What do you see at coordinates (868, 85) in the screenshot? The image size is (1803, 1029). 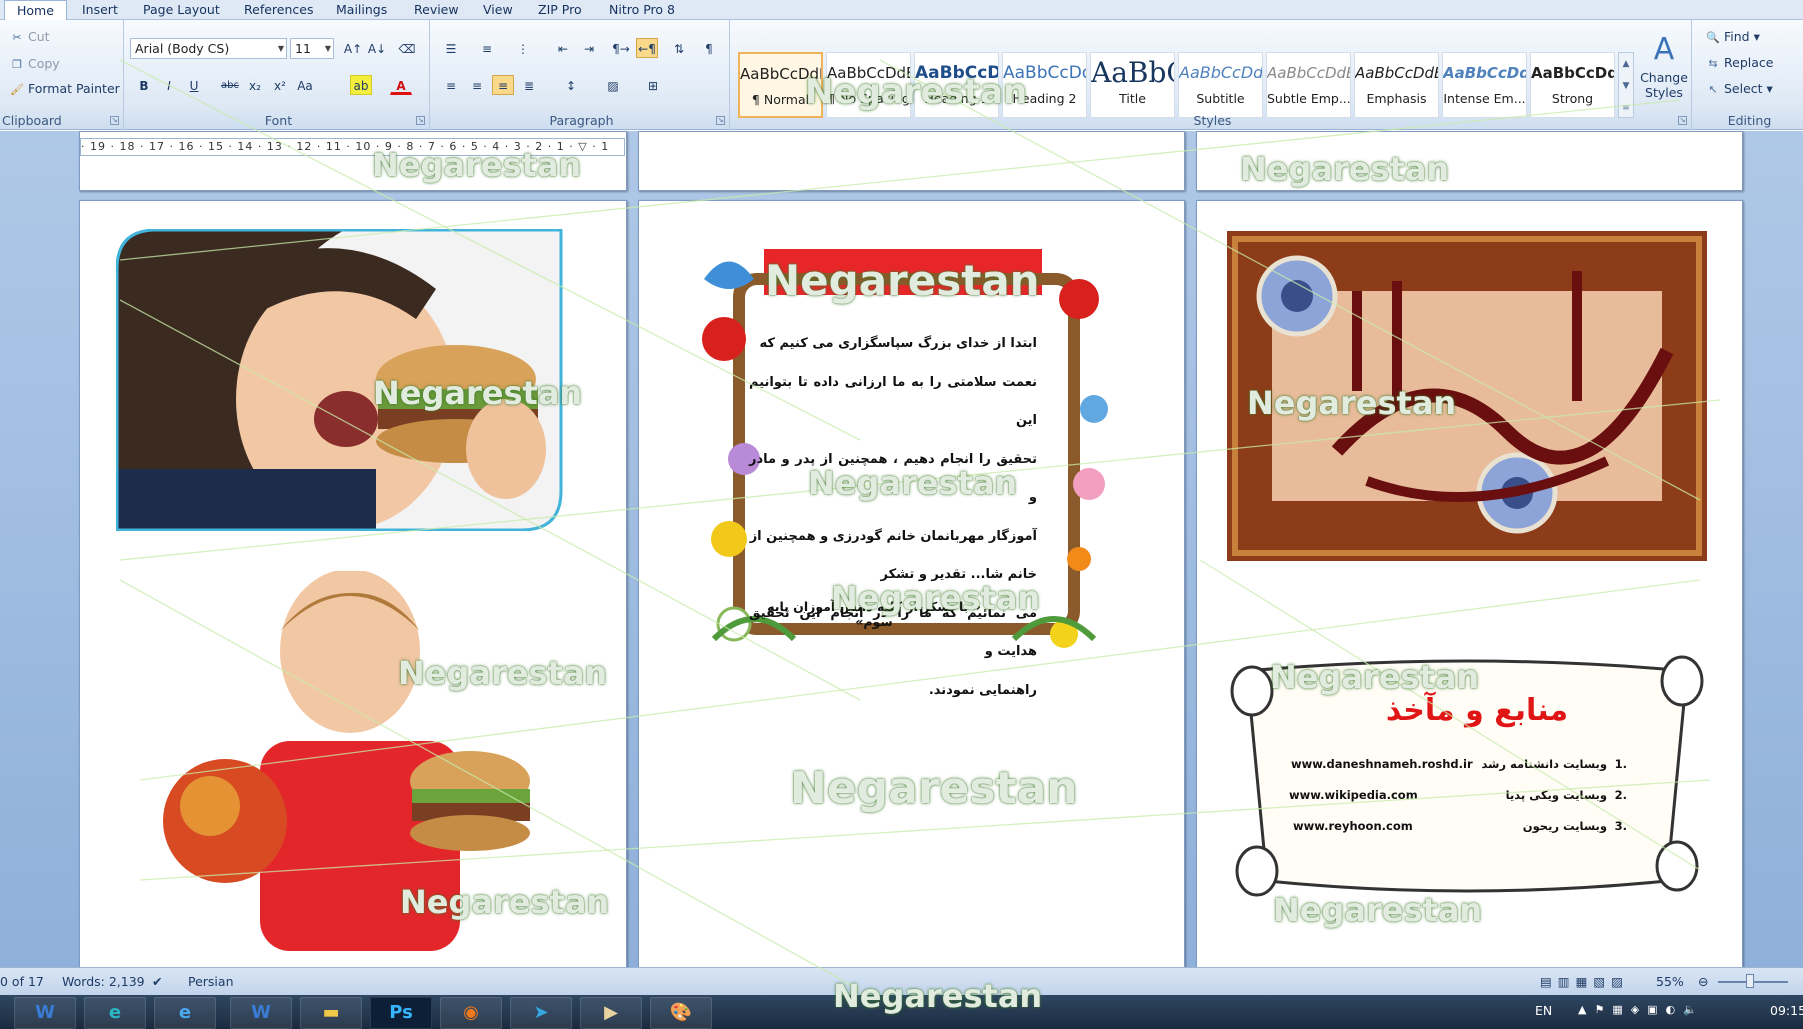 I see `style-no-spacing: AaBbCcDdEe¶ No Spacing` at bounding box center [868, 85].